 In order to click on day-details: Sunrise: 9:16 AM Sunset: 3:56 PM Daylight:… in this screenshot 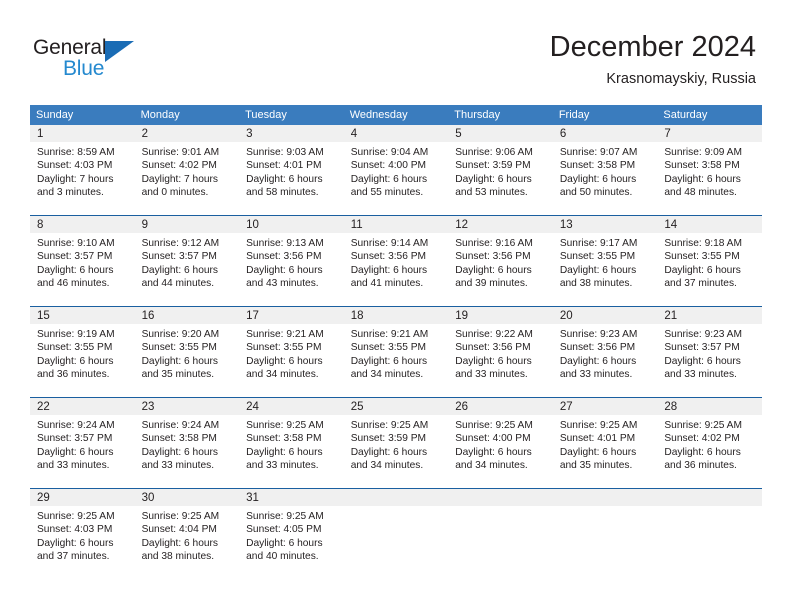, I will do `click(500, 262)`.